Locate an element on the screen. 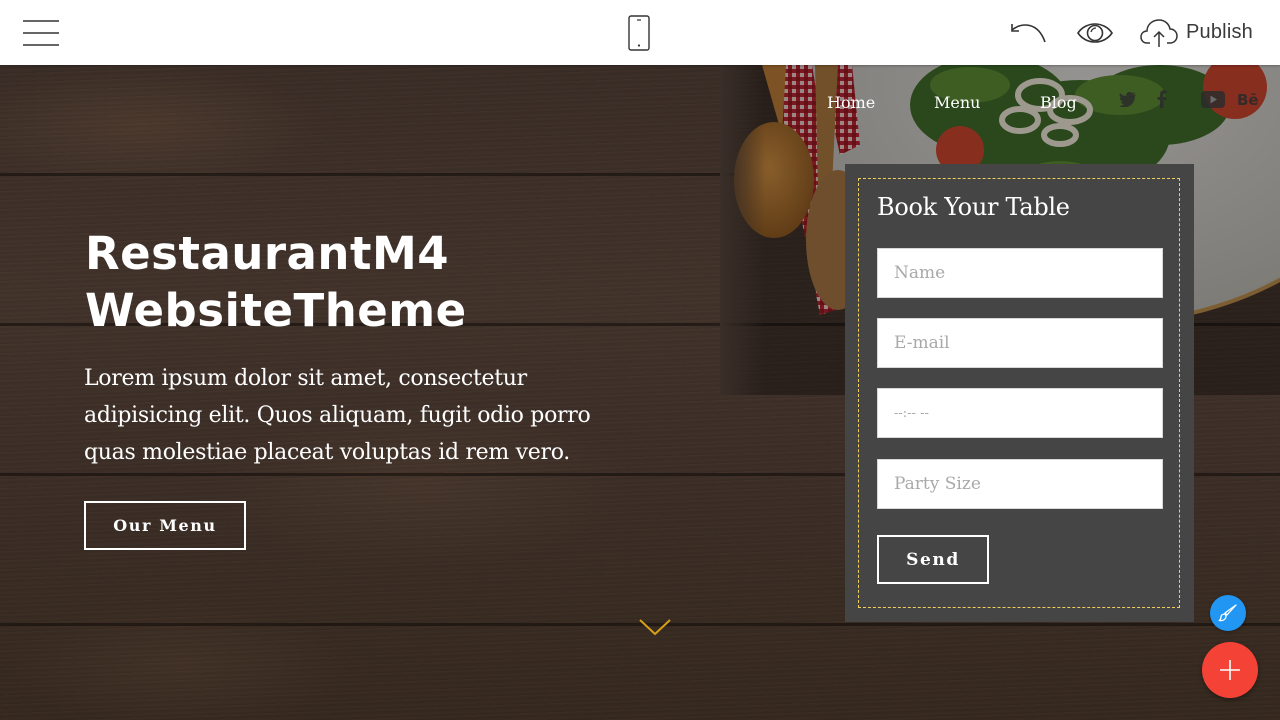 The image size is (1280, 720). time-field is located at coordinates (1020, 413).